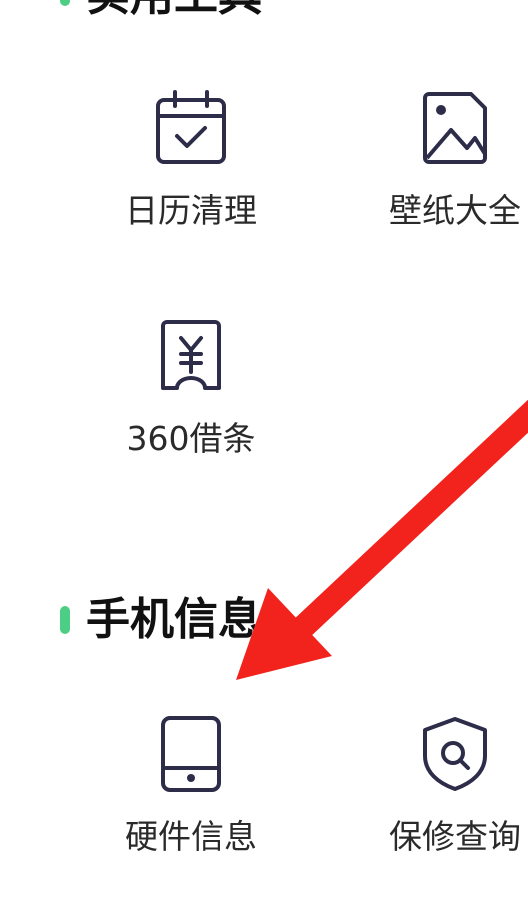 This screenshot has width=528, height=914. I want to click on tool-label: 日历清理, so click(191, 210).